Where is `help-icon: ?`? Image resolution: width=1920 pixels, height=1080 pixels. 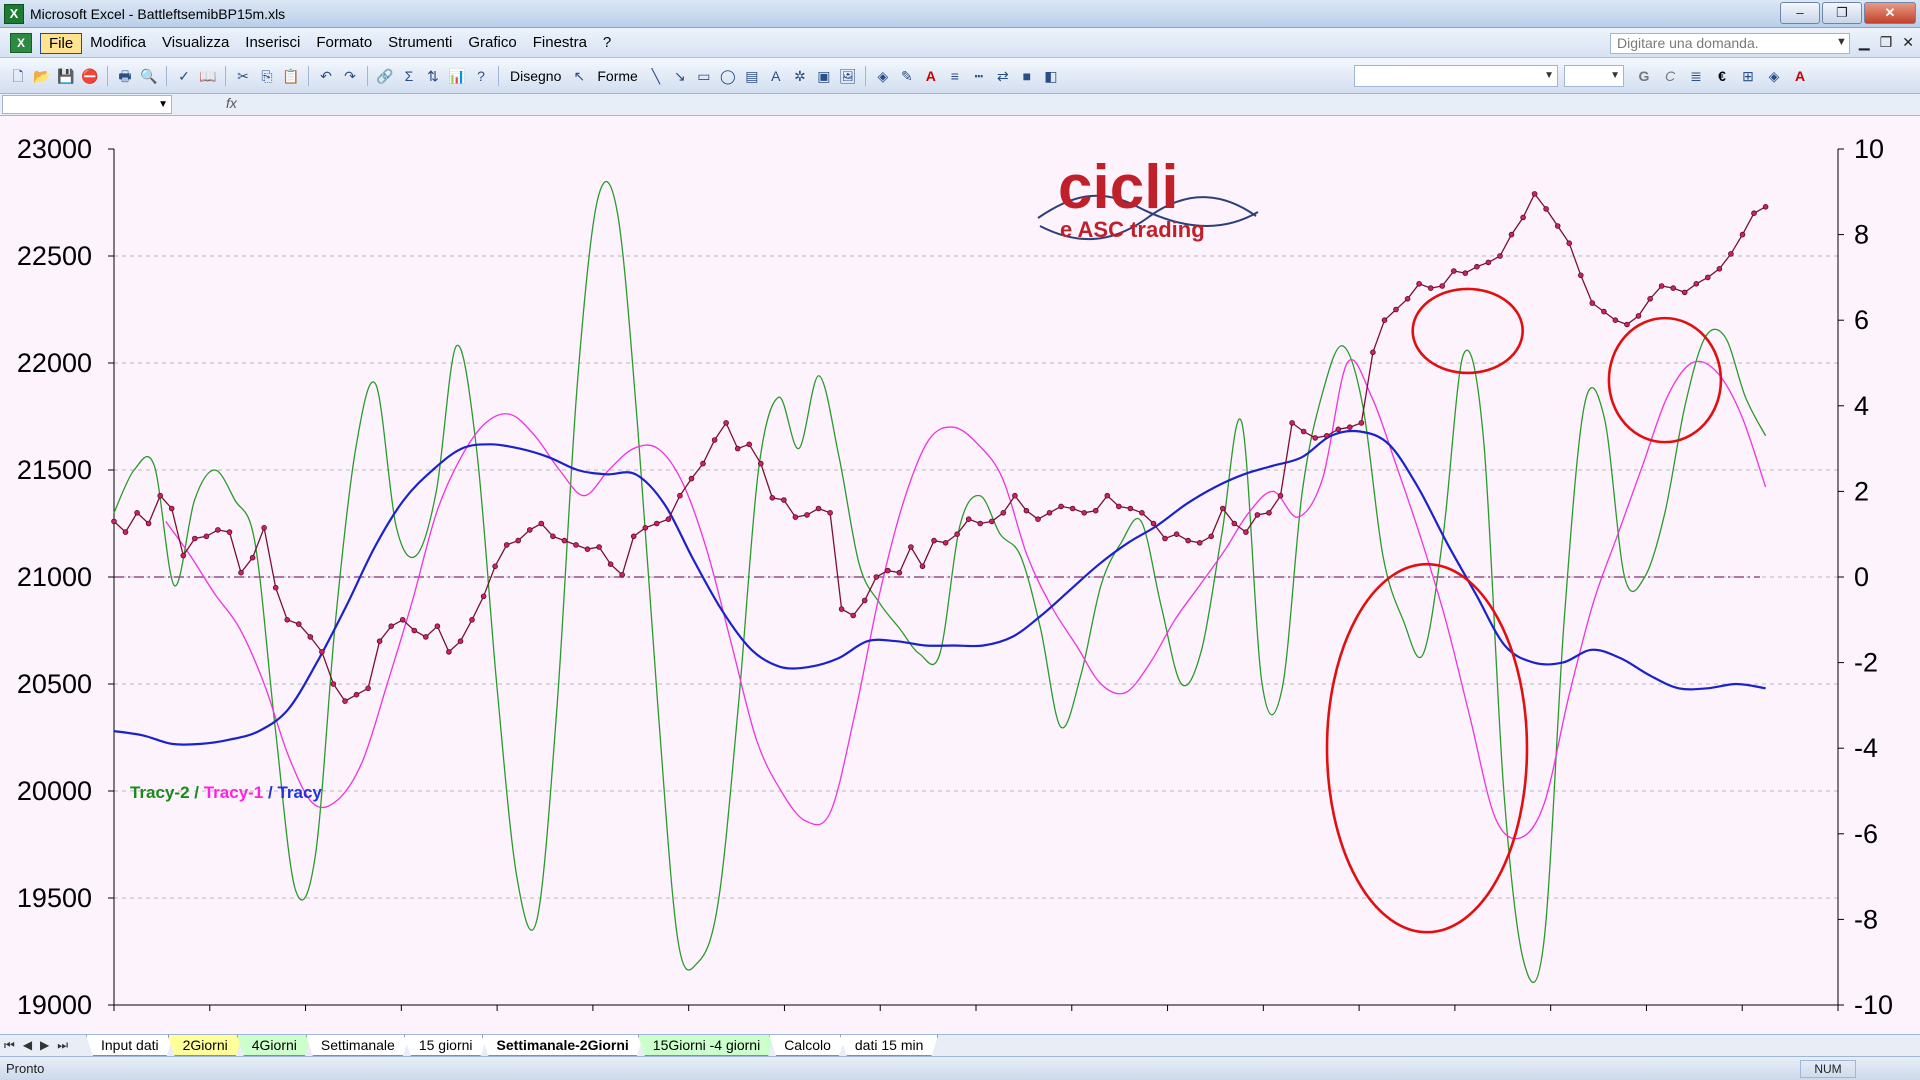 help-icon: ? is located at coordinates (481, 76).